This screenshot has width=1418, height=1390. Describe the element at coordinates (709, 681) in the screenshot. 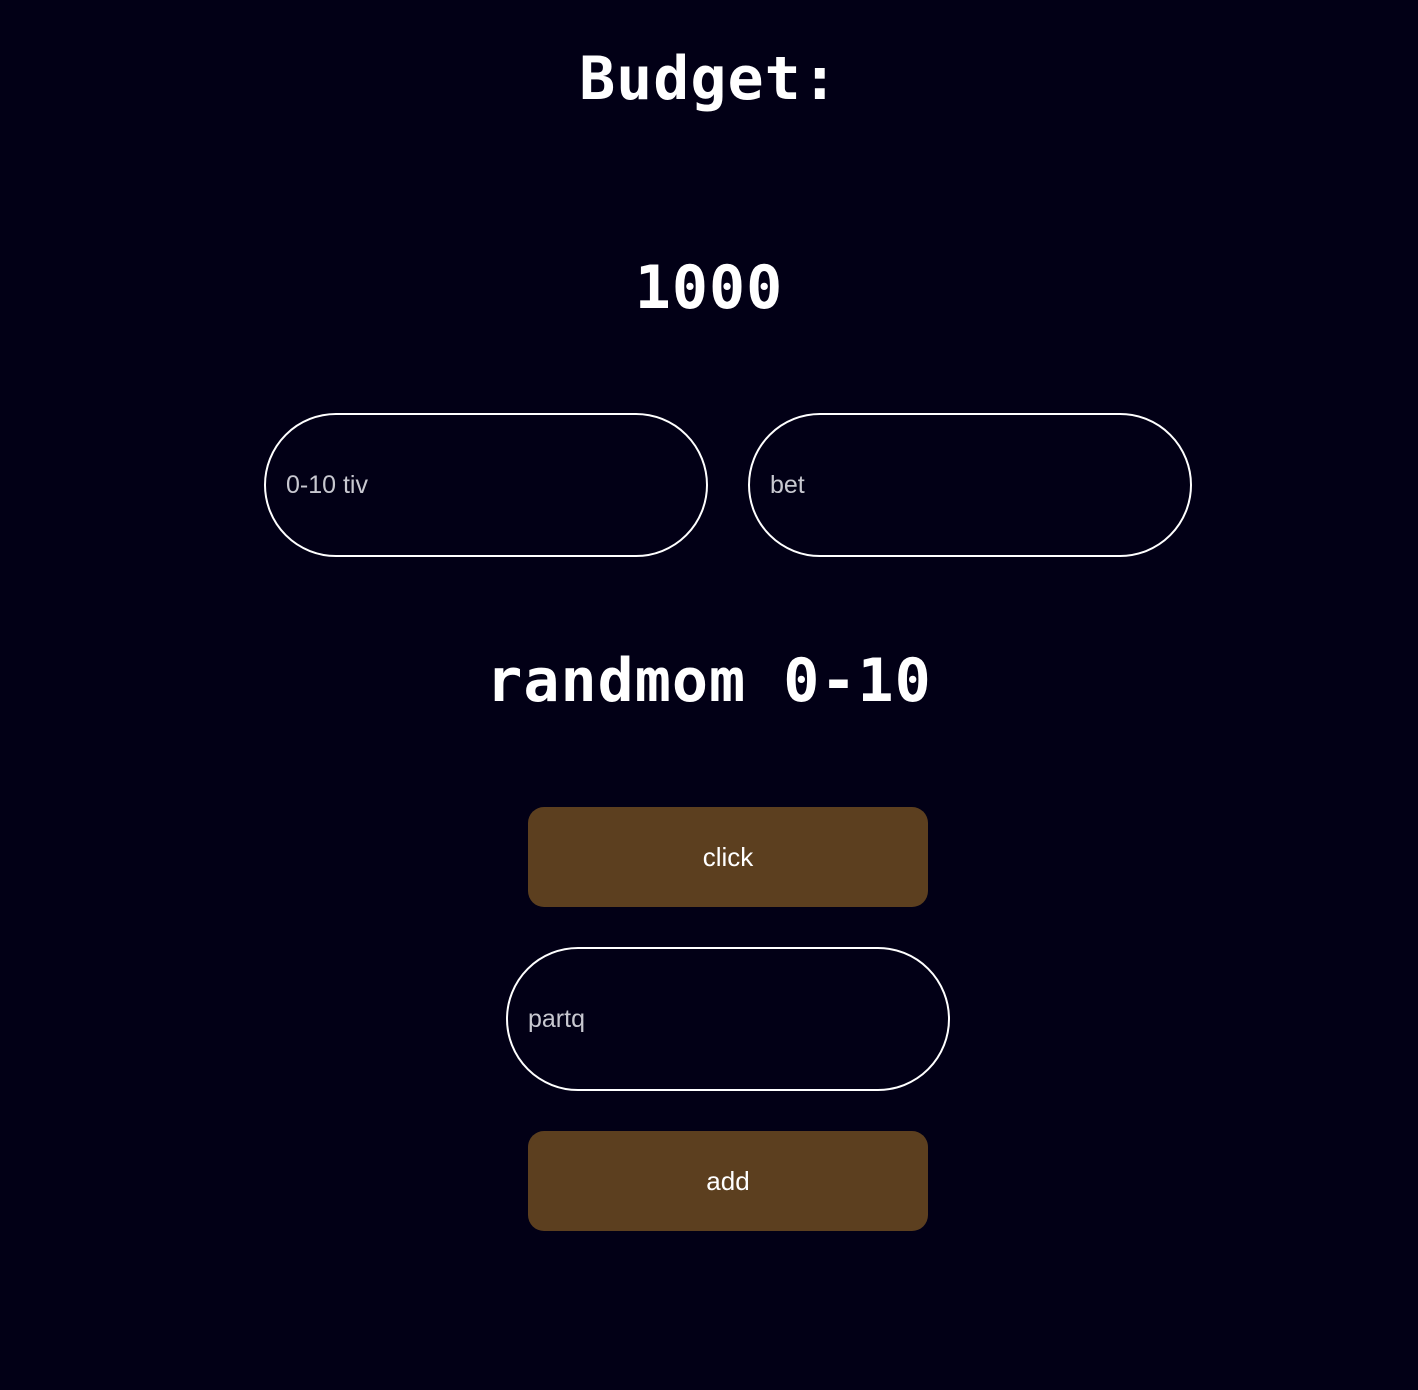

I see `random-result-label: randmom 0-10` at that location.